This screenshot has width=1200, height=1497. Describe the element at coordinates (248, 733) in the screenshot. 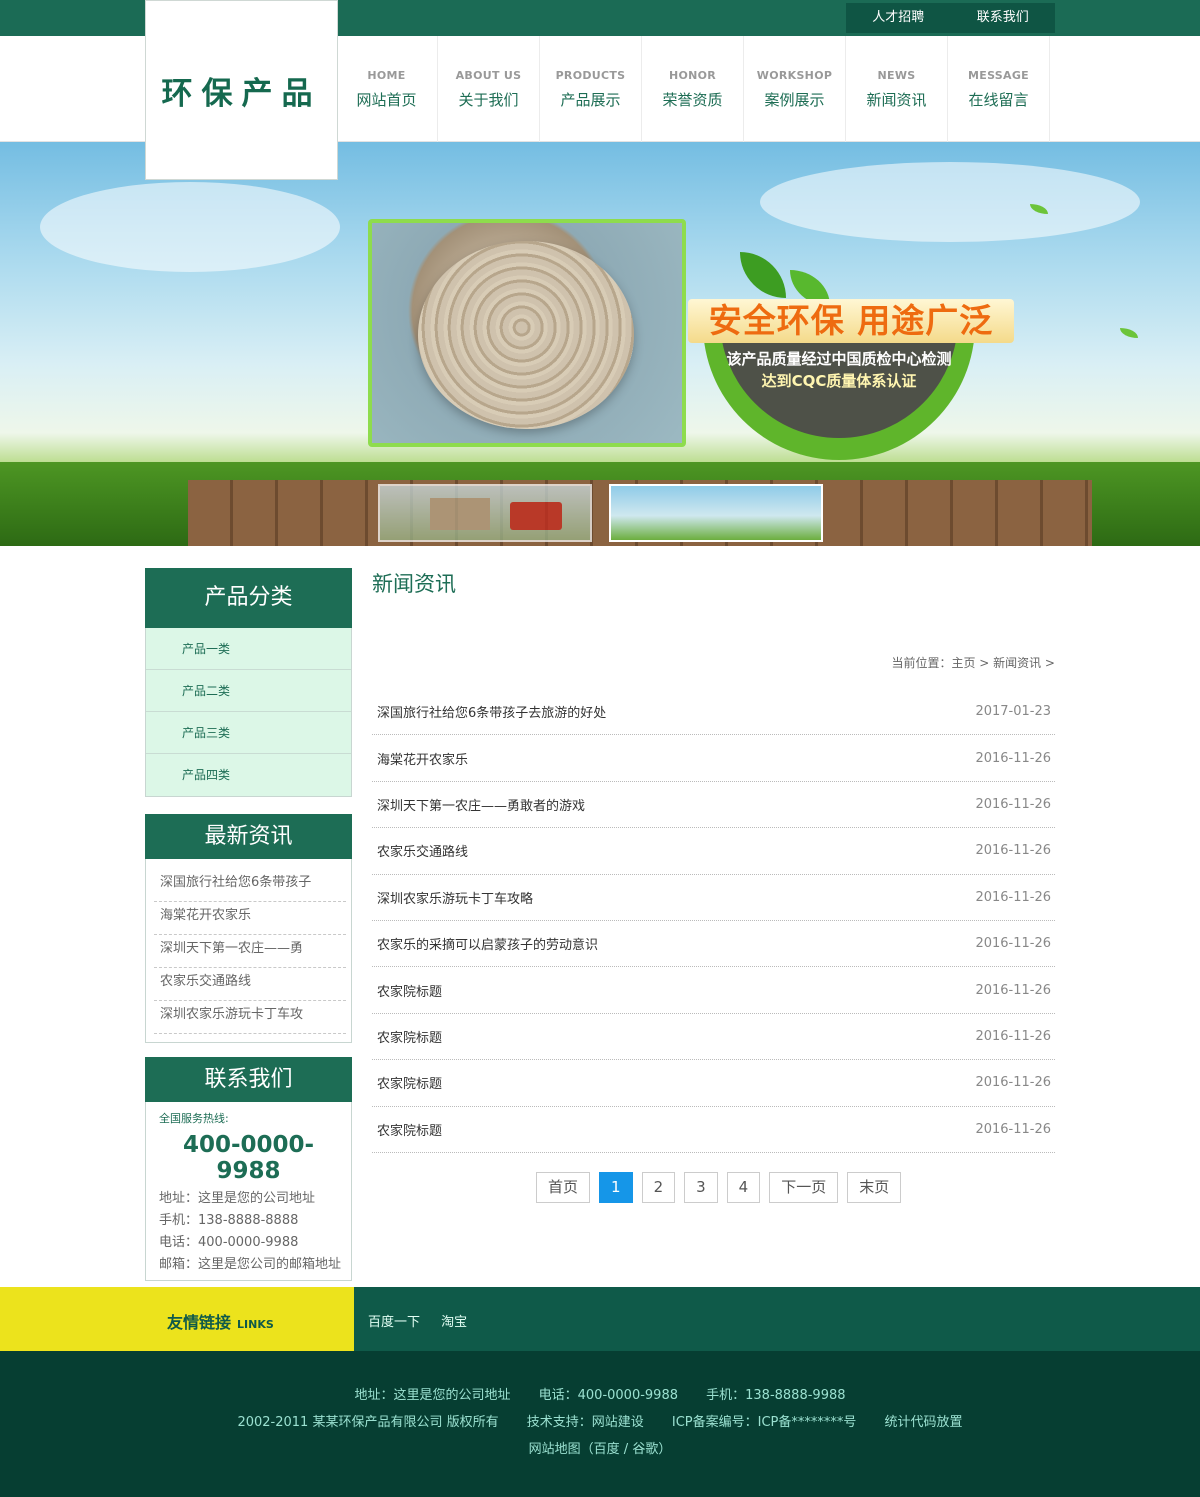

I see `category-item: 产品三类` at that location.